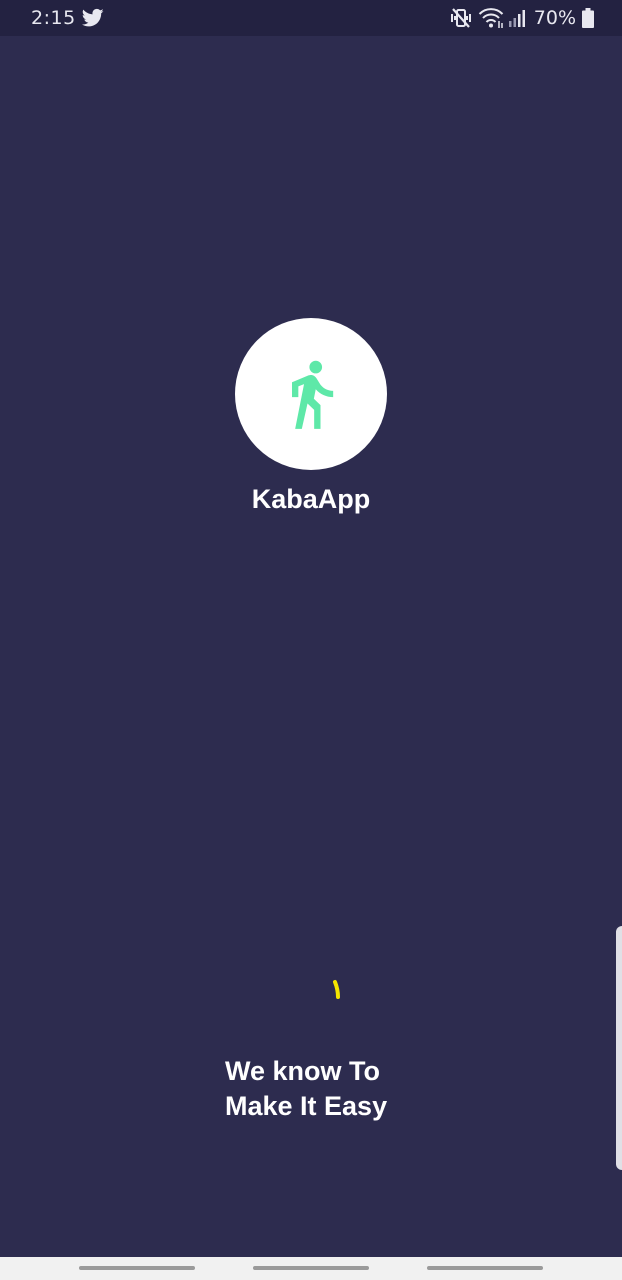 Image resolution: width=622 pixels, height=1280 pixels. I want to click on app-logo, so click(311, 394).